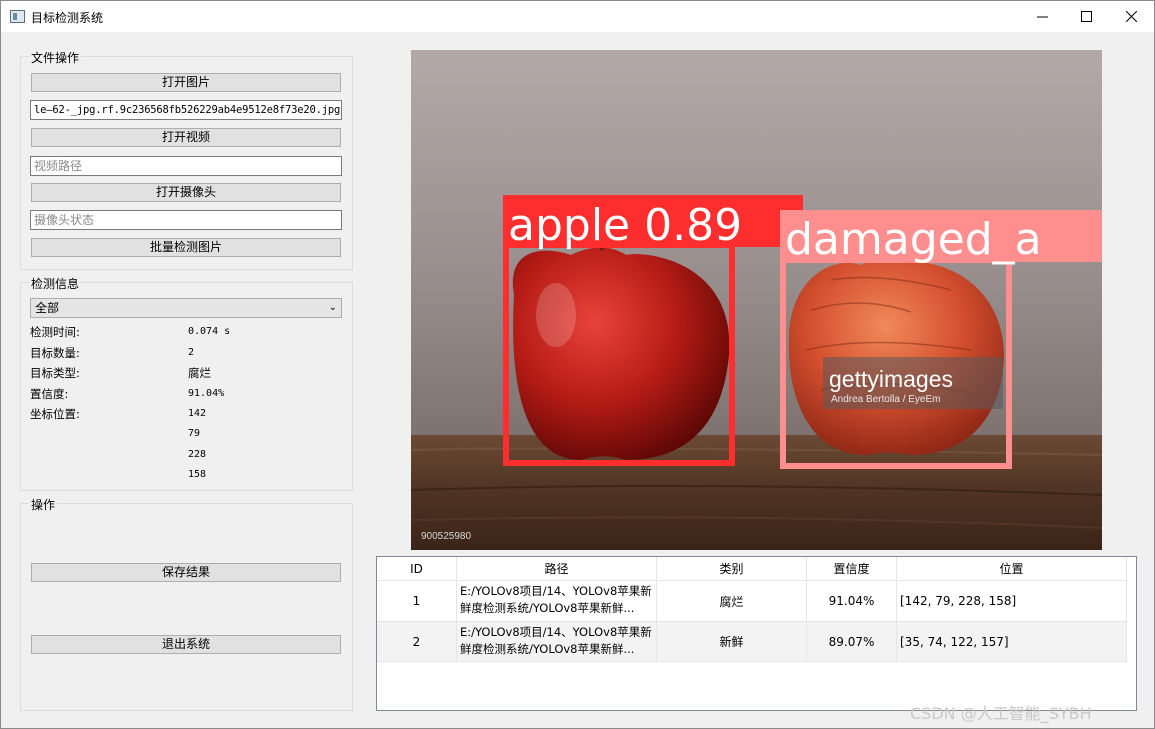 Image resolution: width=1155 pixels, height=729 pixels. Describe the element at coordinates (186, 603) in the screenshot. I see `actions-group: 操作` at that location.